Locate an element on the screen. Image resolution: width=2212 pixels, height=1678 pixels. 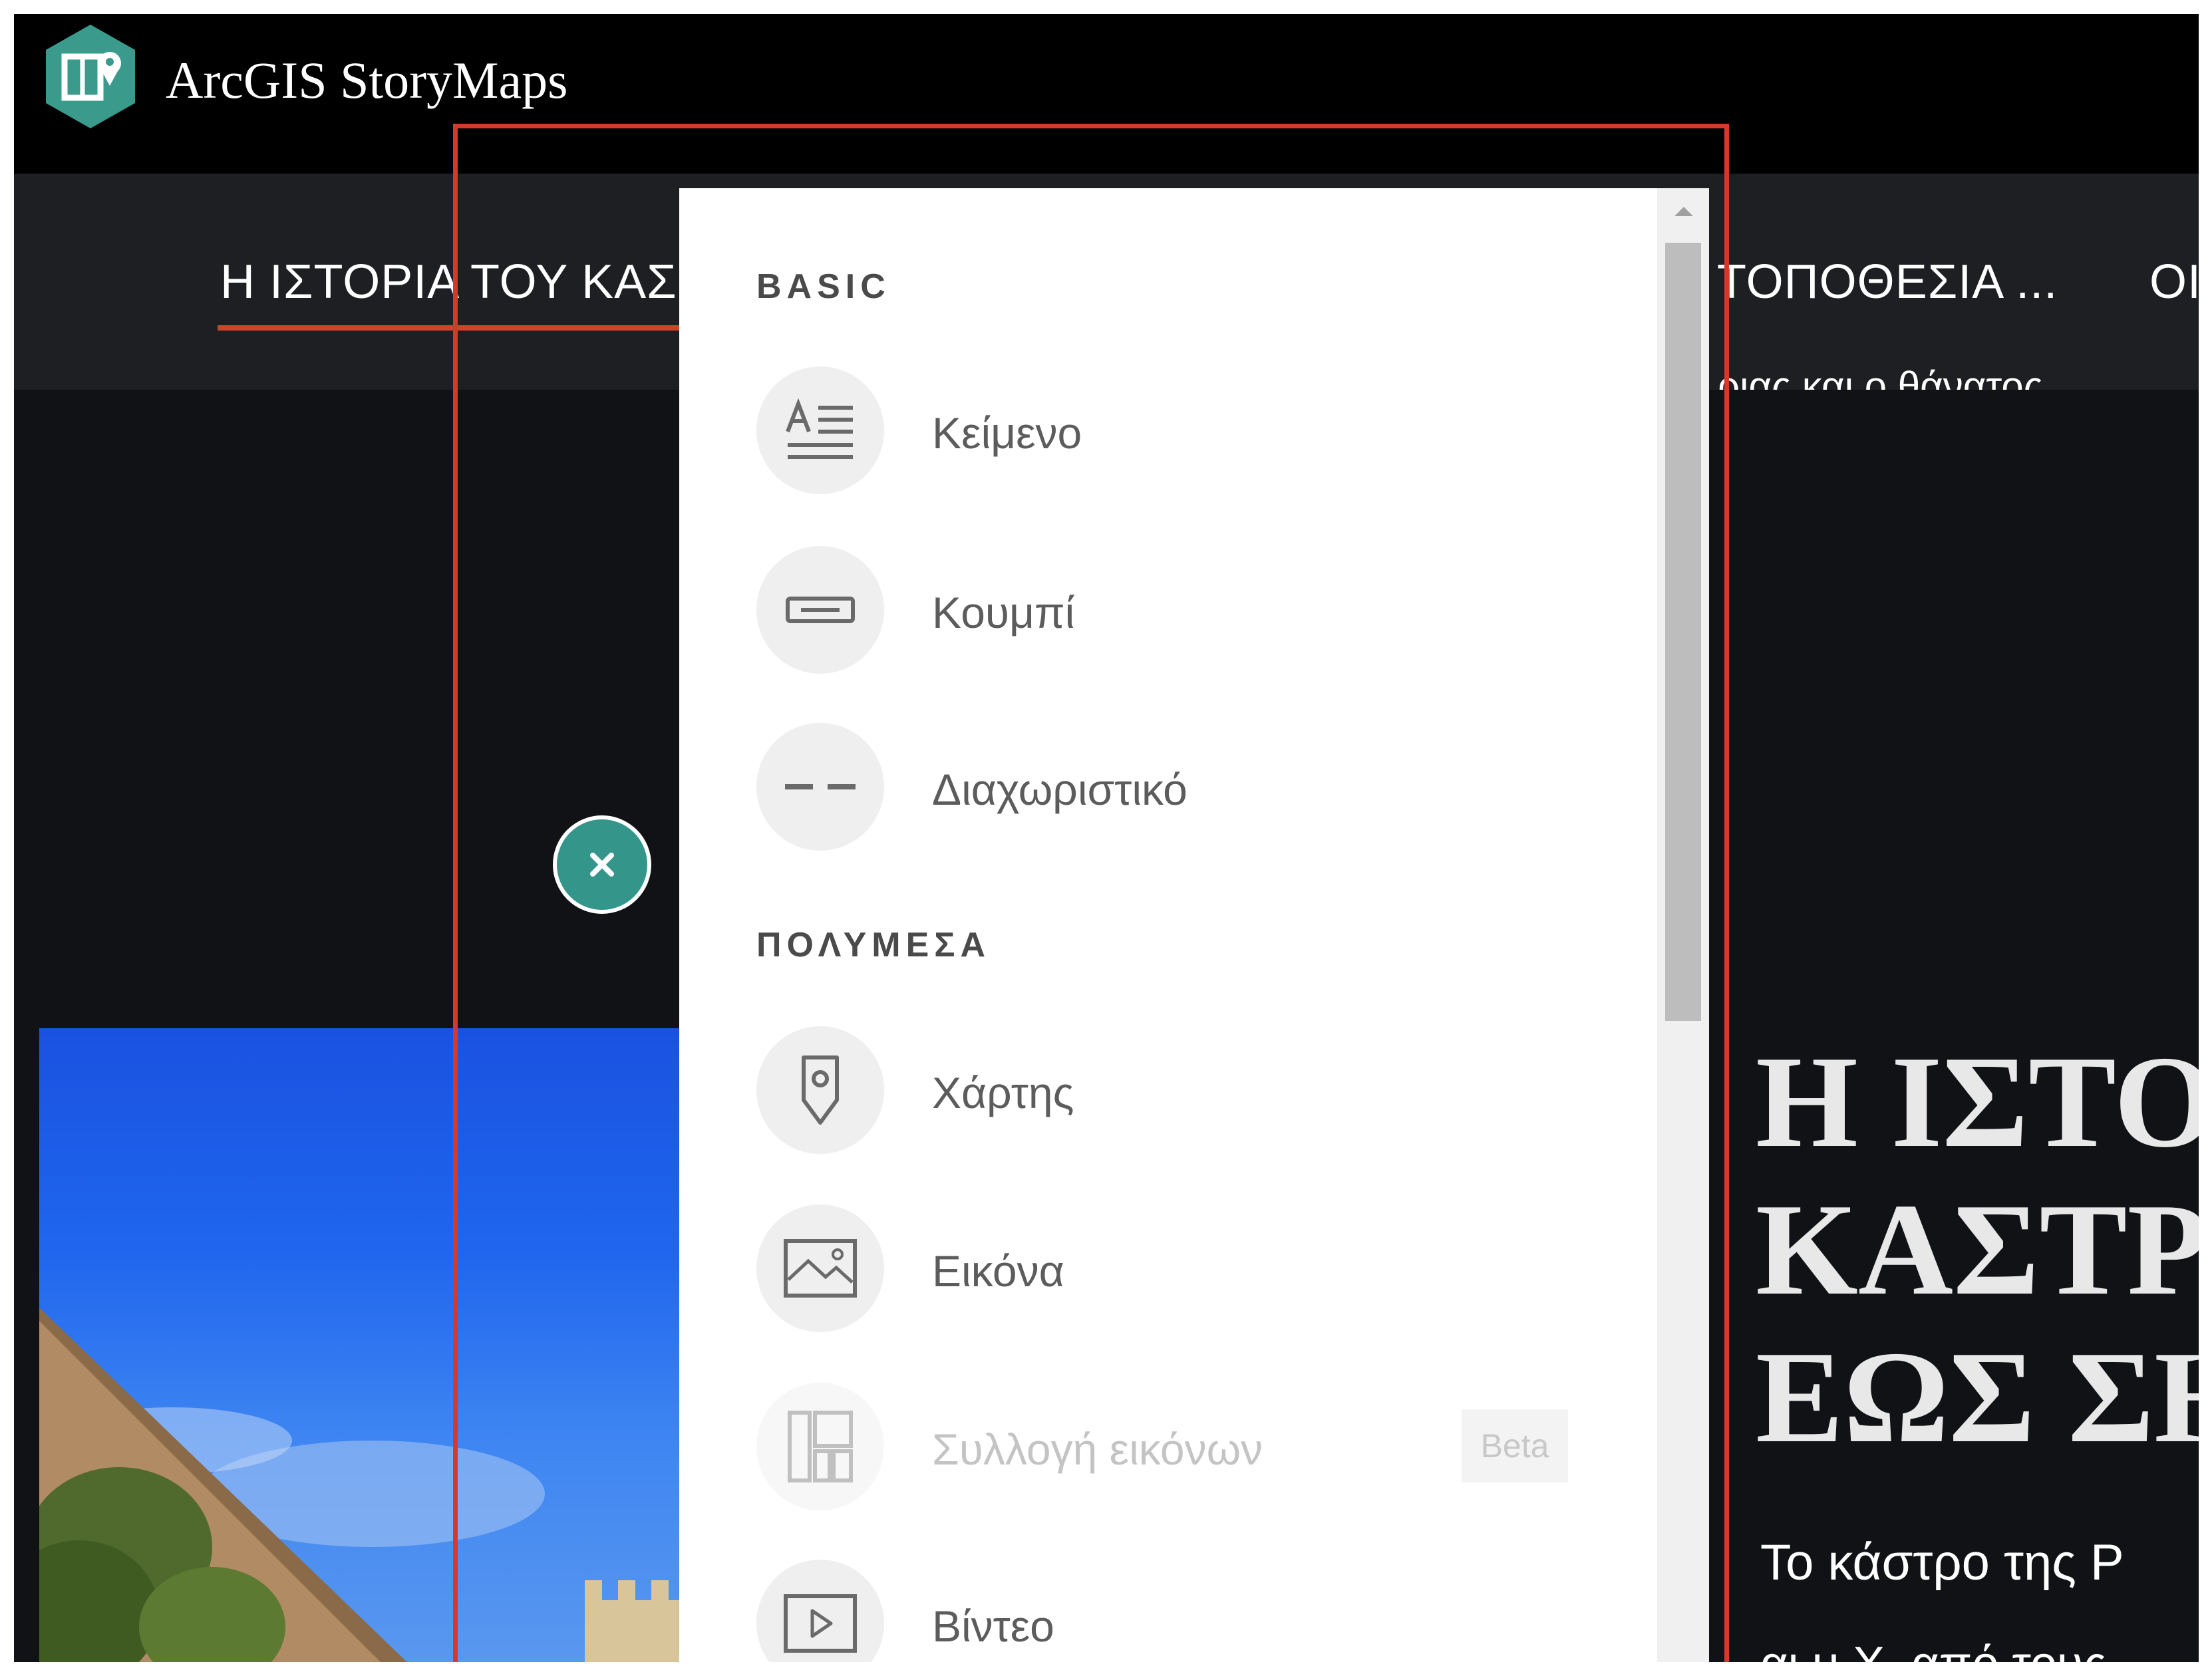
heading-line: ΚΑΣΤΡΟ is located at coordinates (1978, 1249).